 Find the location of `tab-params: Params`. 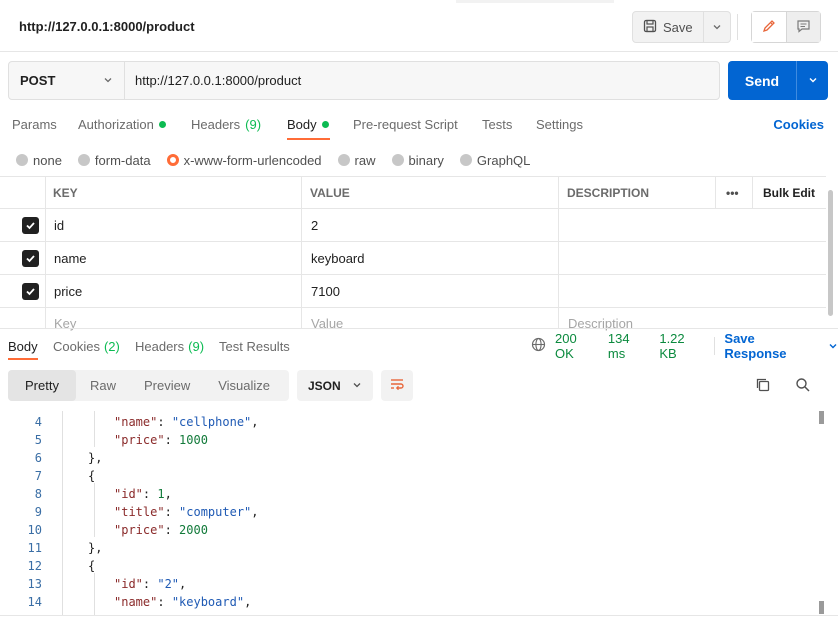

tab-params: Params is located at coordinates (34, 124).